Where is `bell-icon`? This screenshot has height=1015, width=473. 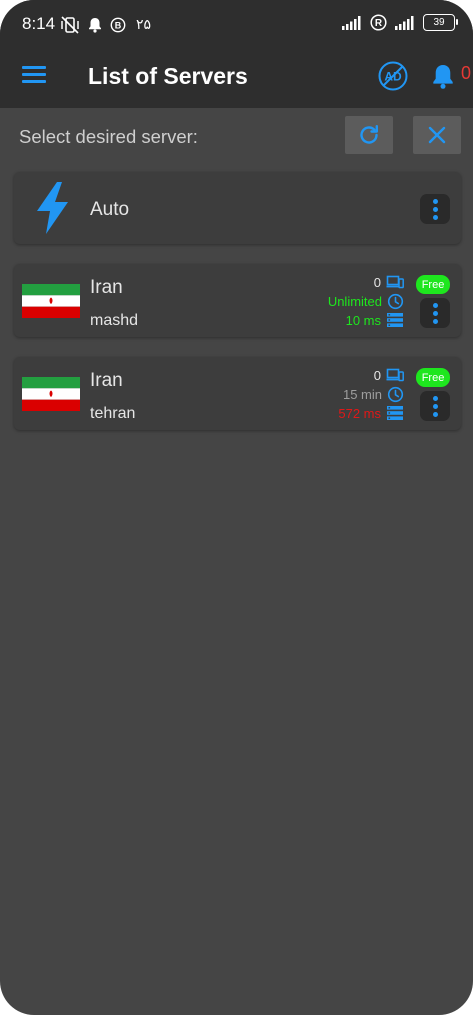
bell-icon is located at coordinates (443, 77).